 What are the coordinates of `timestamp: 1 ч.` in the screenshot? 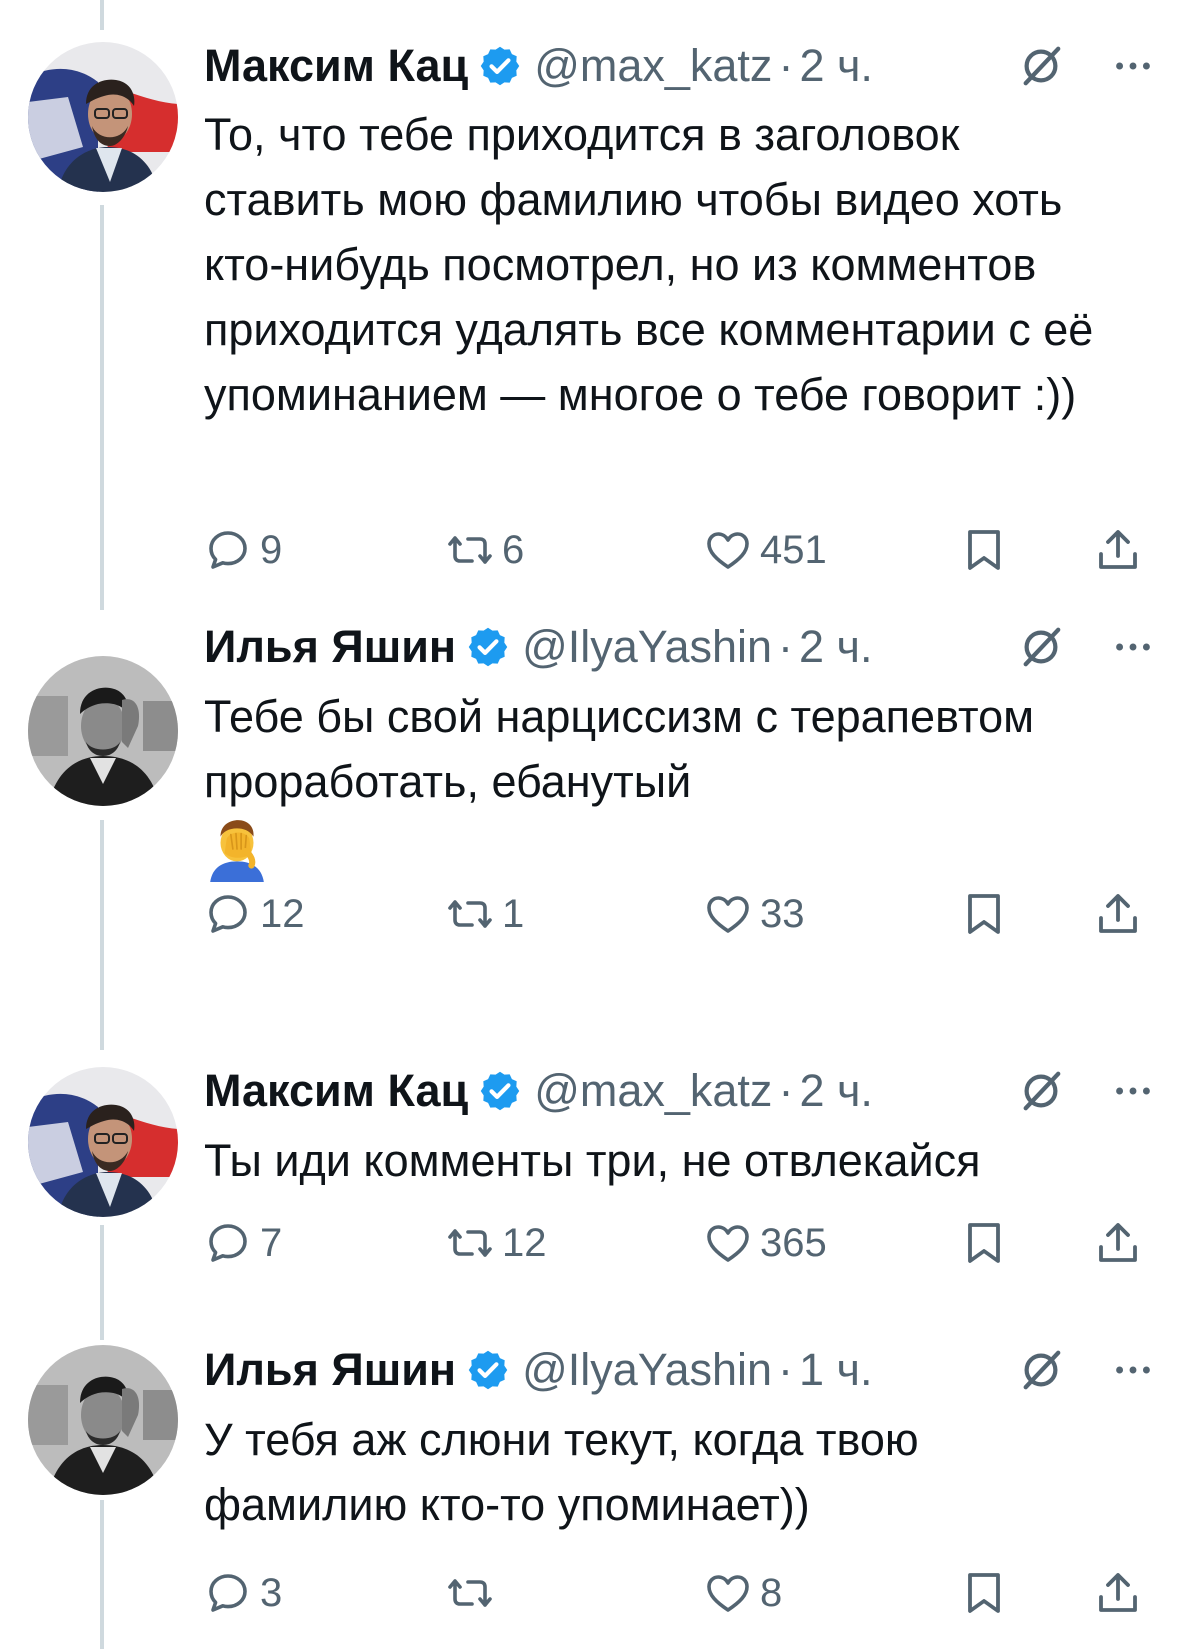 It's located at (835, 1370).